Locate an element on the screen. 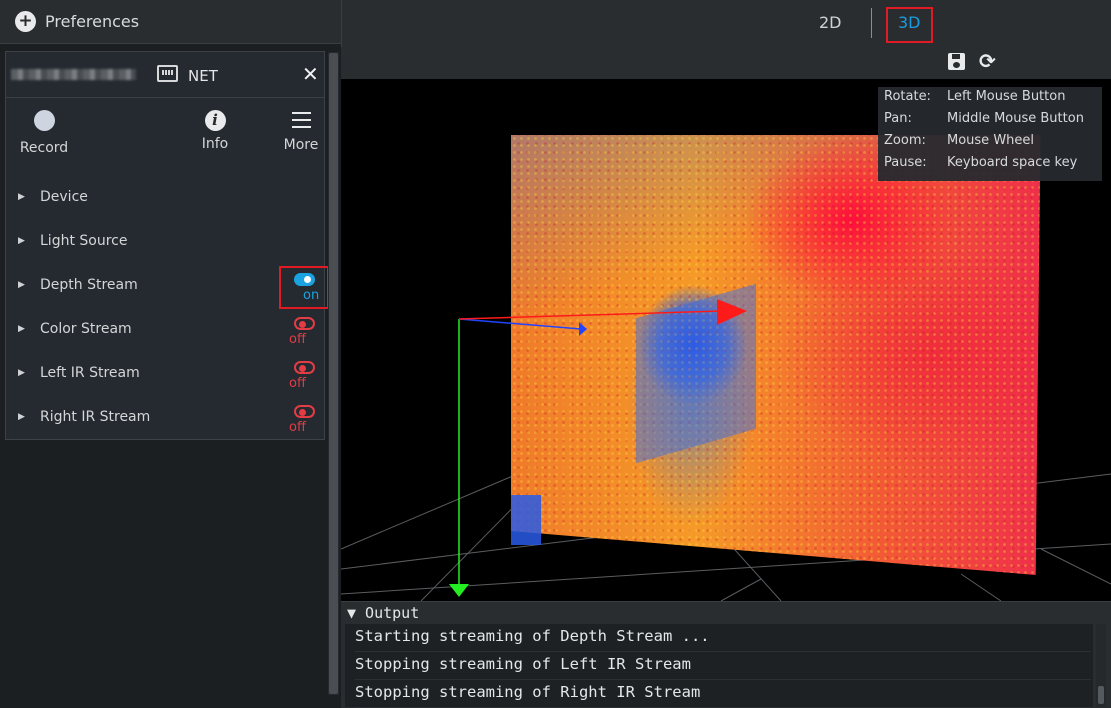  section-right-ir-stream: ▶ Right IR Stream off is located at coordinates (165, 426).